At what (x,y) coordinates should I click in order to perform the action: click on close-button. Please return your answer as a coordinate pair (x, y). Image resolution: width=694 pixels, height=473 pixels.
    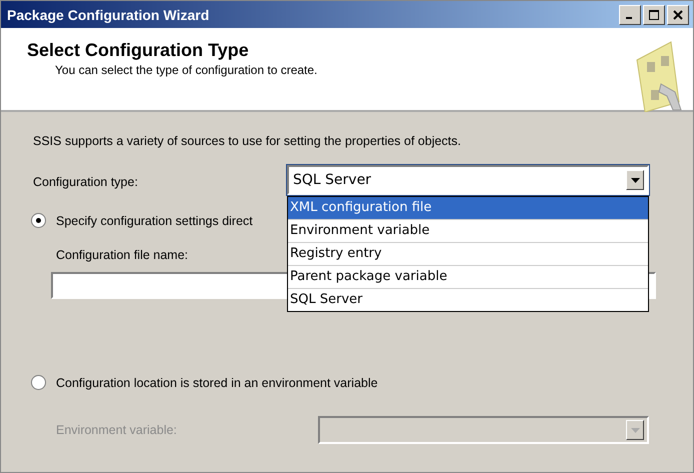
    Looking at the image, I should click on (678, 14).